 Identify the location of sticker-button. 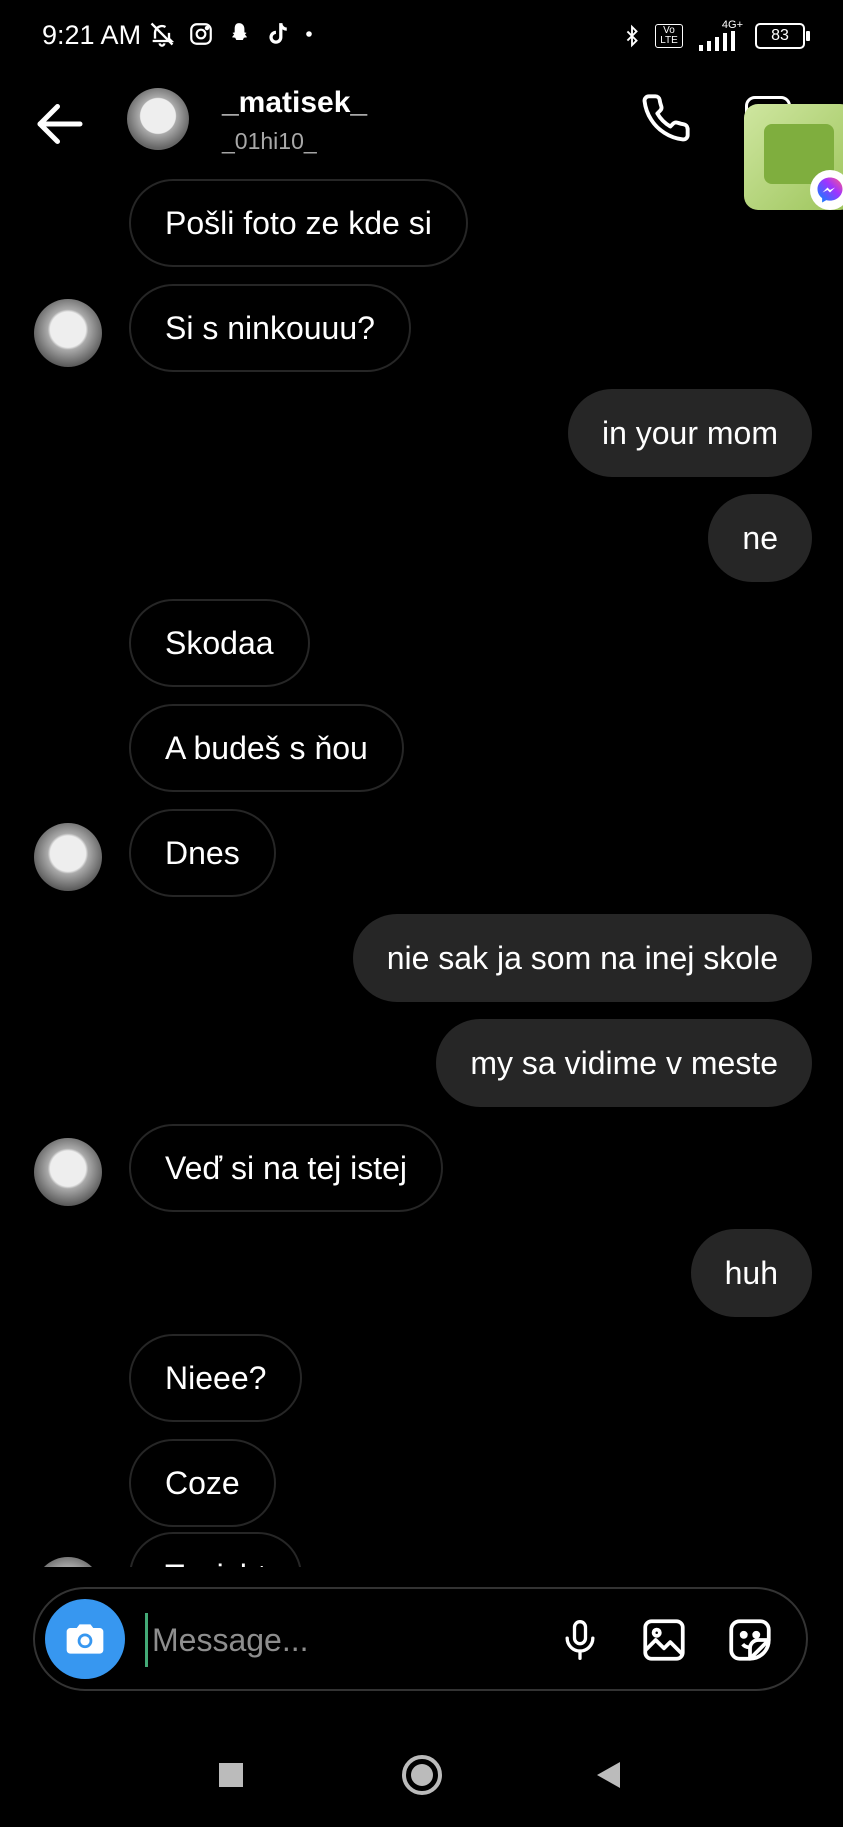
(750, 1640).